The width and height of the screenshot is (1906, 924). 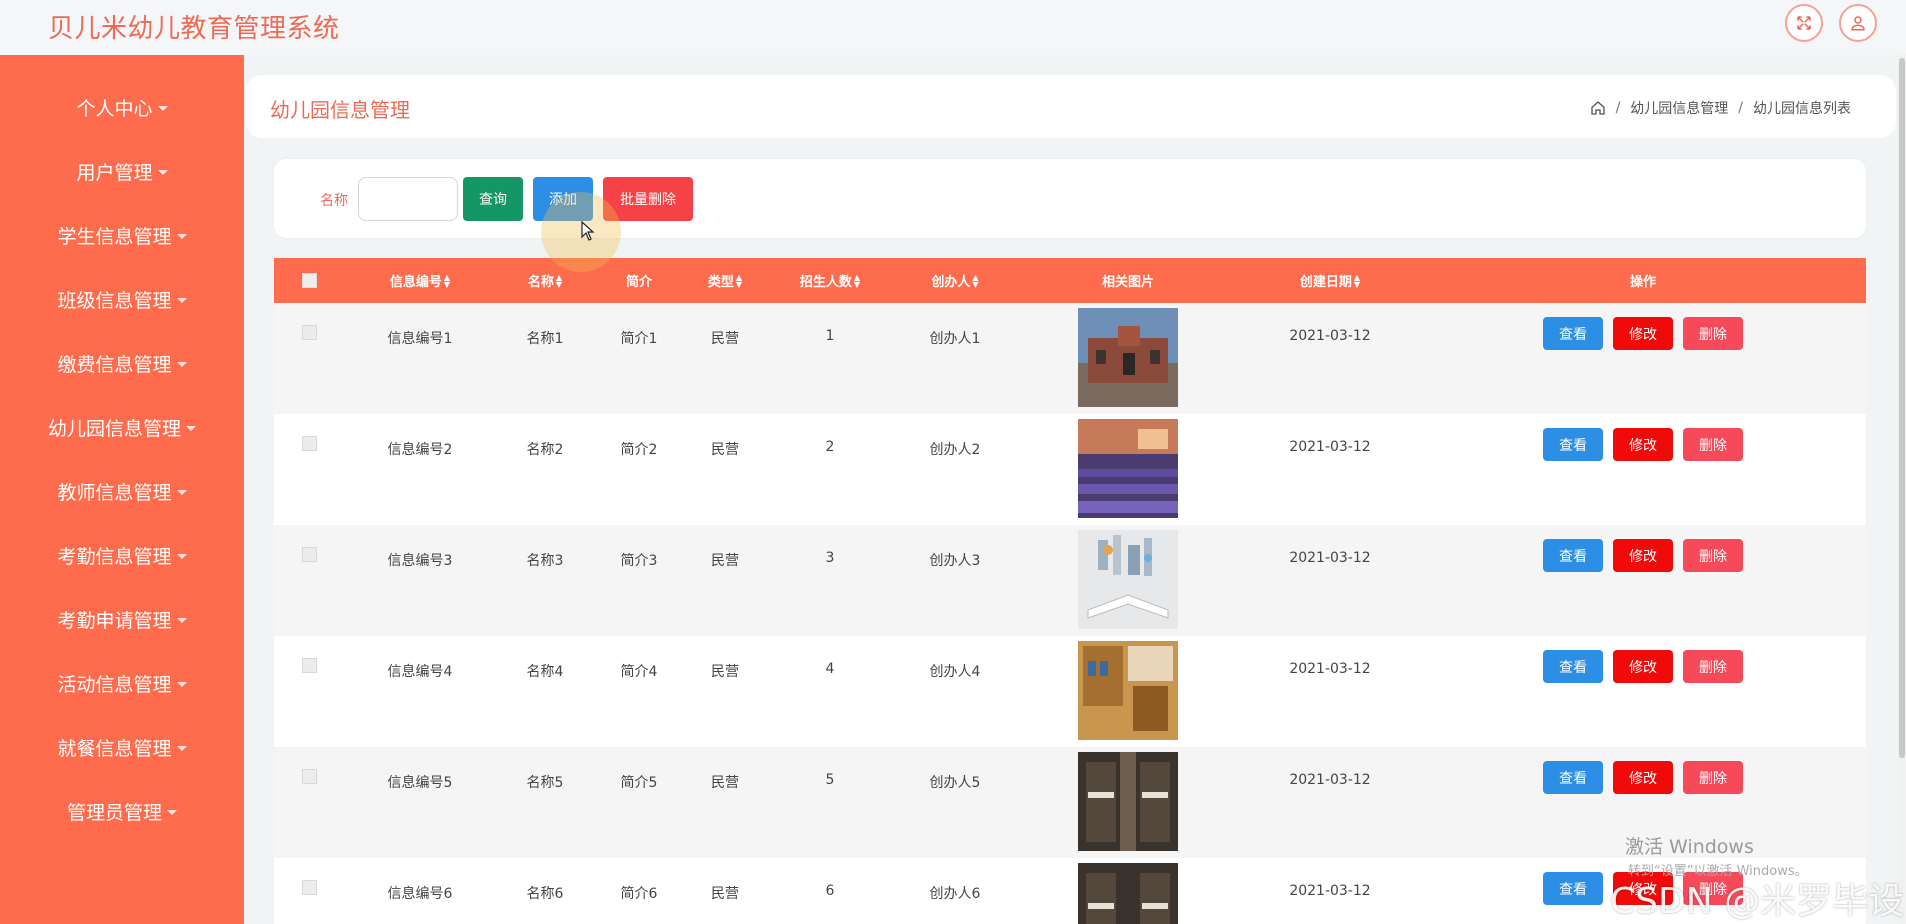 What do you see at coordinates (122, 107) in the screenshot?
I see `sidebar-item-personal-center: 个人中心` at bounding box center [122, 107].